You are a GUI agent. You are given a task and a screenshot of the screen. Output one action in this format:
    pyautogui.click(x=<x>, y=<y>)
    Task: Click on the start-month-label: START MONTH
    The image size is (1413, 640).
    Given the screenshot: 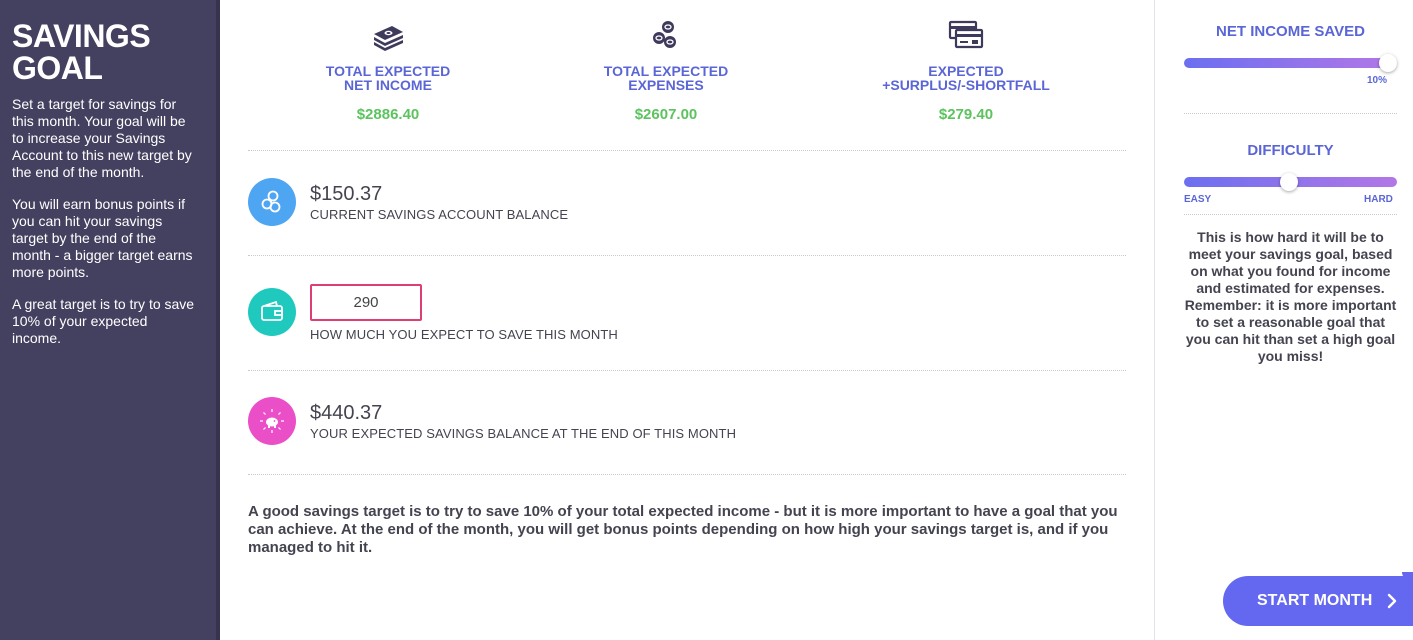 What is the action you would take?
    pyautogui.click(x=1315, y=600)
    